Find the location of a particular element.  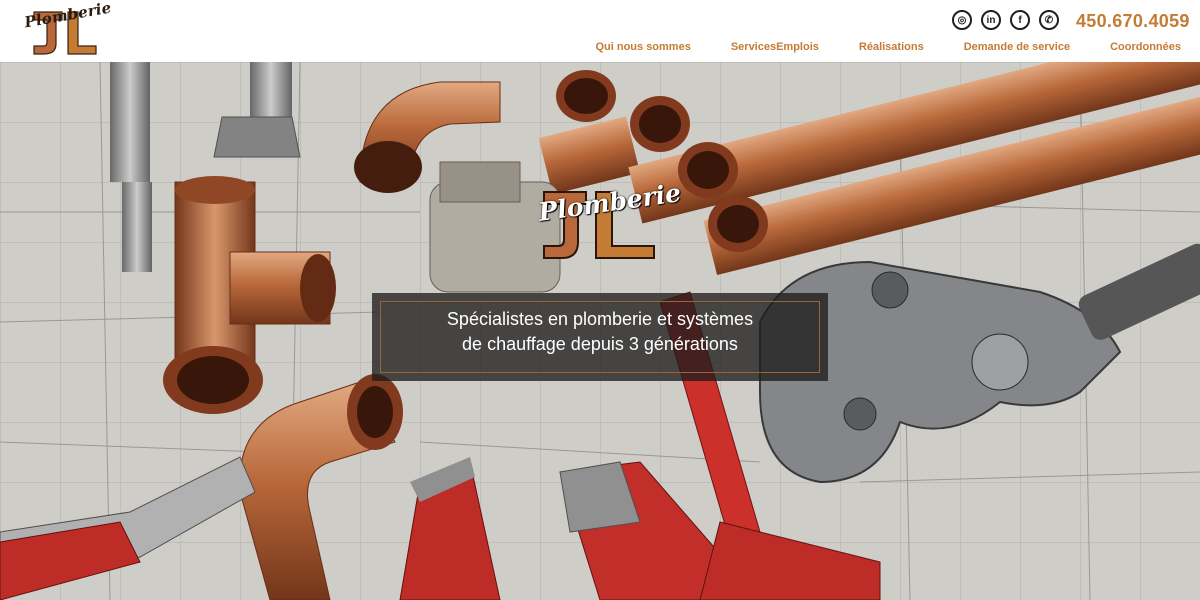

nav-demande-de-service: Demande de service is located at coordinates (1017, 47).